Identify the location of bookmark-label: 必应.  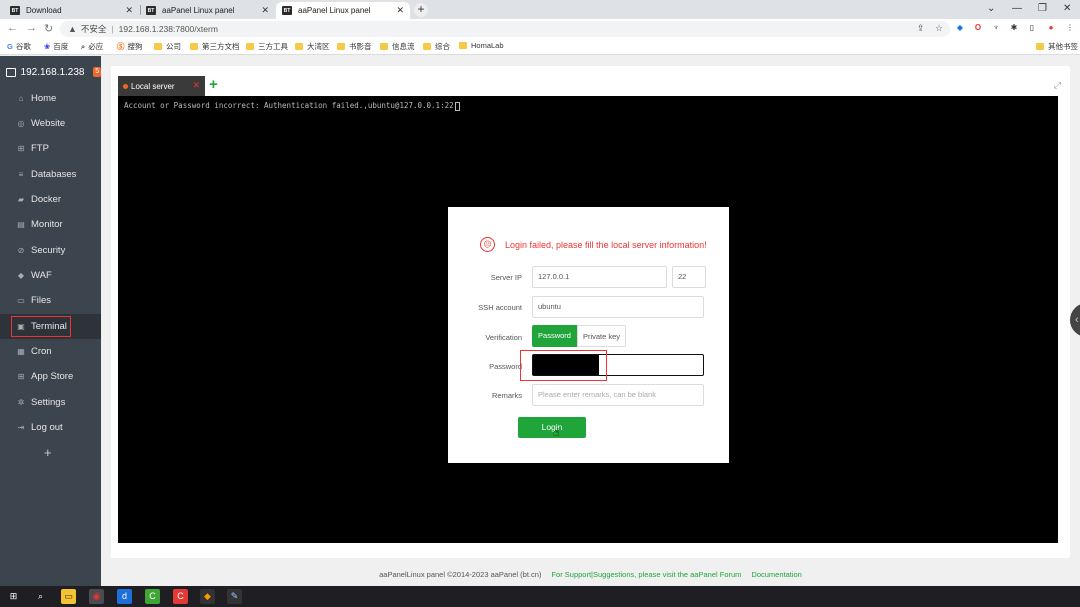
(96, 46).